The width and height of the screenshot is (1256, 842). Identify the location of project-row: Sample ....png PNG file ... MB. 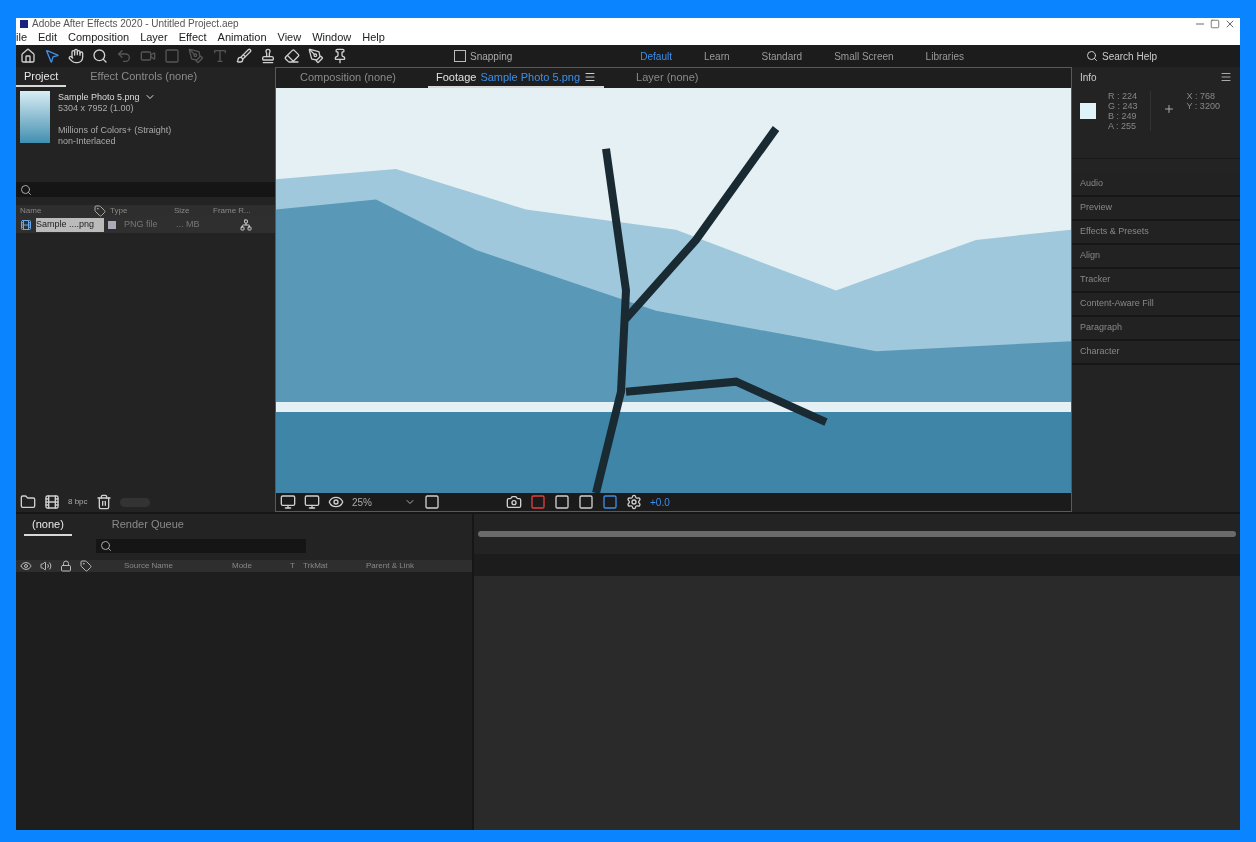
(145, 225).